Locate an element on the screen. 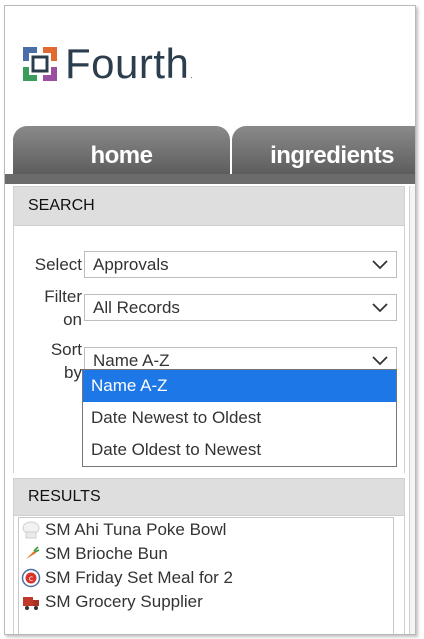 This screenshot has height=639, width=424. chef-hat-icon is located at coordinates (31, 530).